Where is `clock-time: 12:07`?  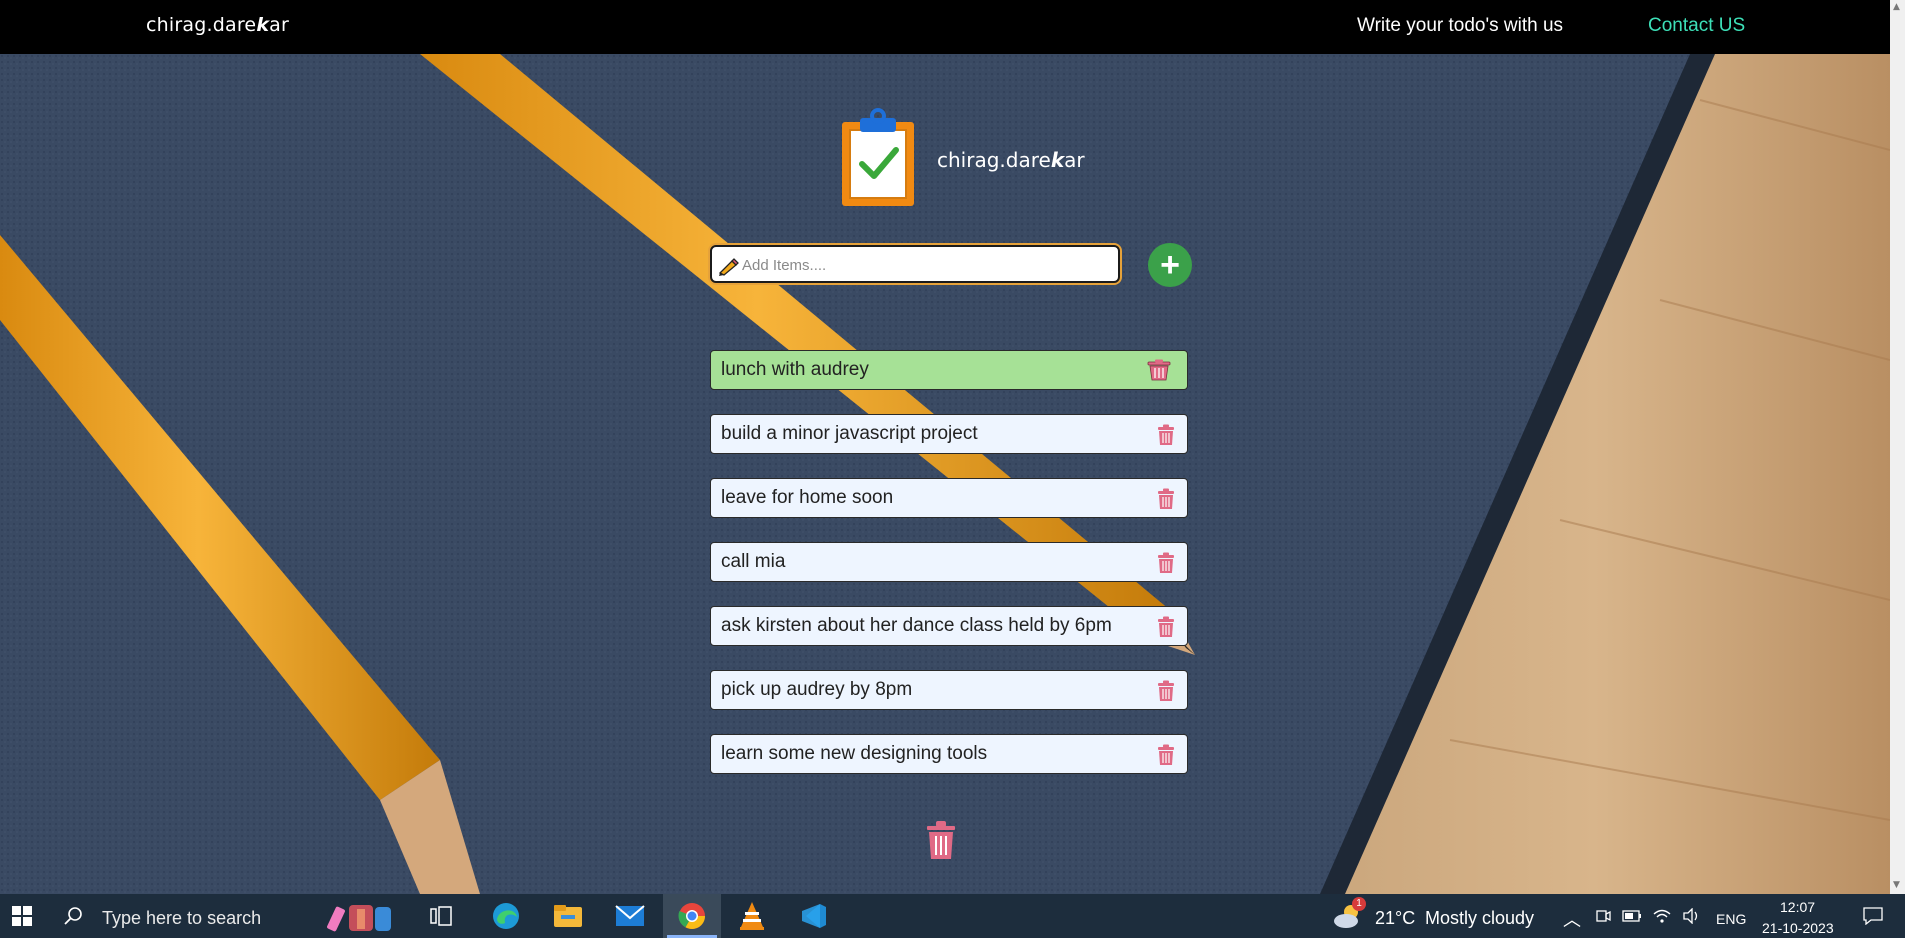 clock-time: 12:07 is located at coordinates (1797, 907).